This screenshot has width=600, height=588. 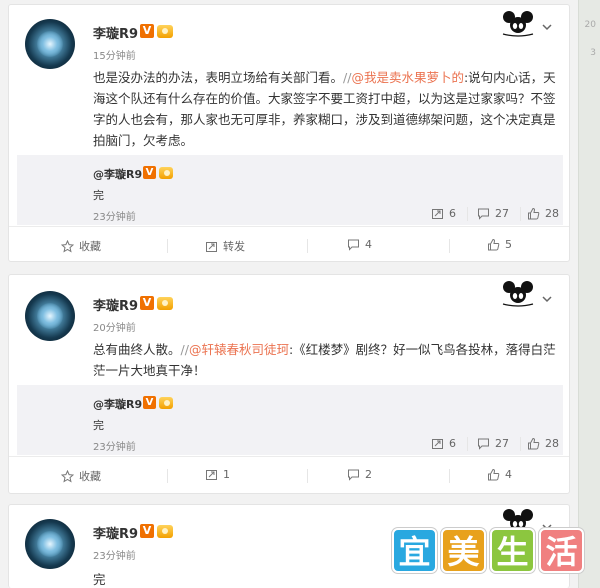 What do you see at coordinates (114, 326) in the screenshot?
I see `post-time: 20分钟前` at bounding box center [114, 326].